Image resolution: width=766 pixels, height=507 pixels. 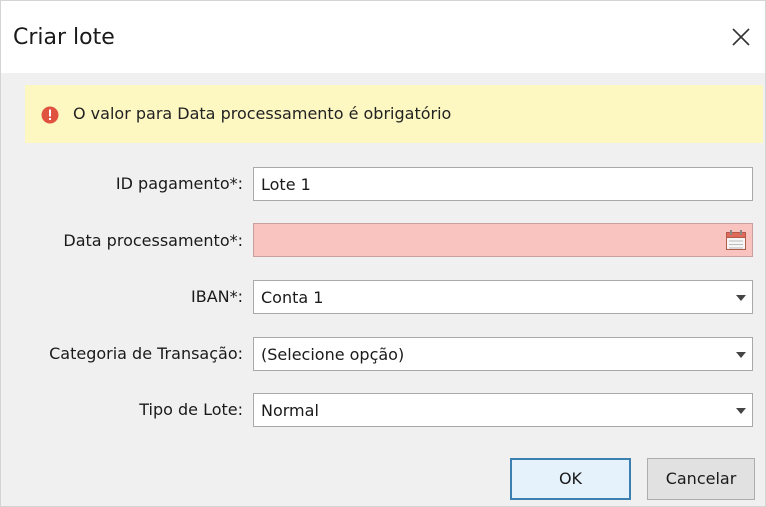 I want to click on payment-id-label: ID pagamento*:, so click(x=179, y=183).